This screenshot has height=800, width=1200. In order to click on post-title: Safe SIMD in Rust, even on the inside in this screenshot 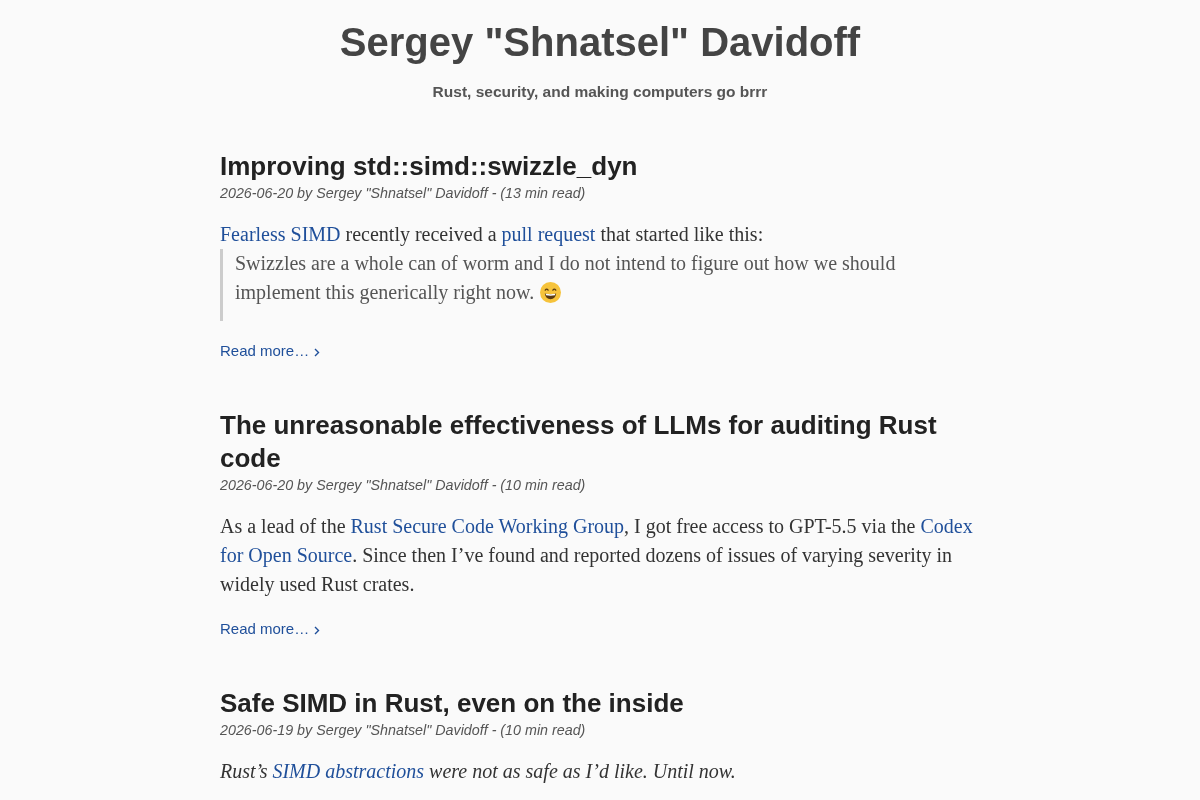, I will do `click(452, 703)`.